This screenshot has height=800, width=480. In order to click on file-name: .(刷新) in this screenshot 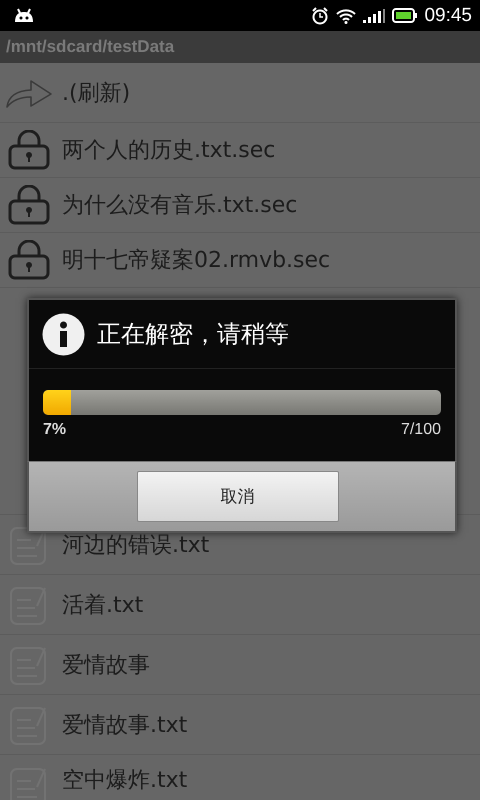, I will do `click(96, 93)`.